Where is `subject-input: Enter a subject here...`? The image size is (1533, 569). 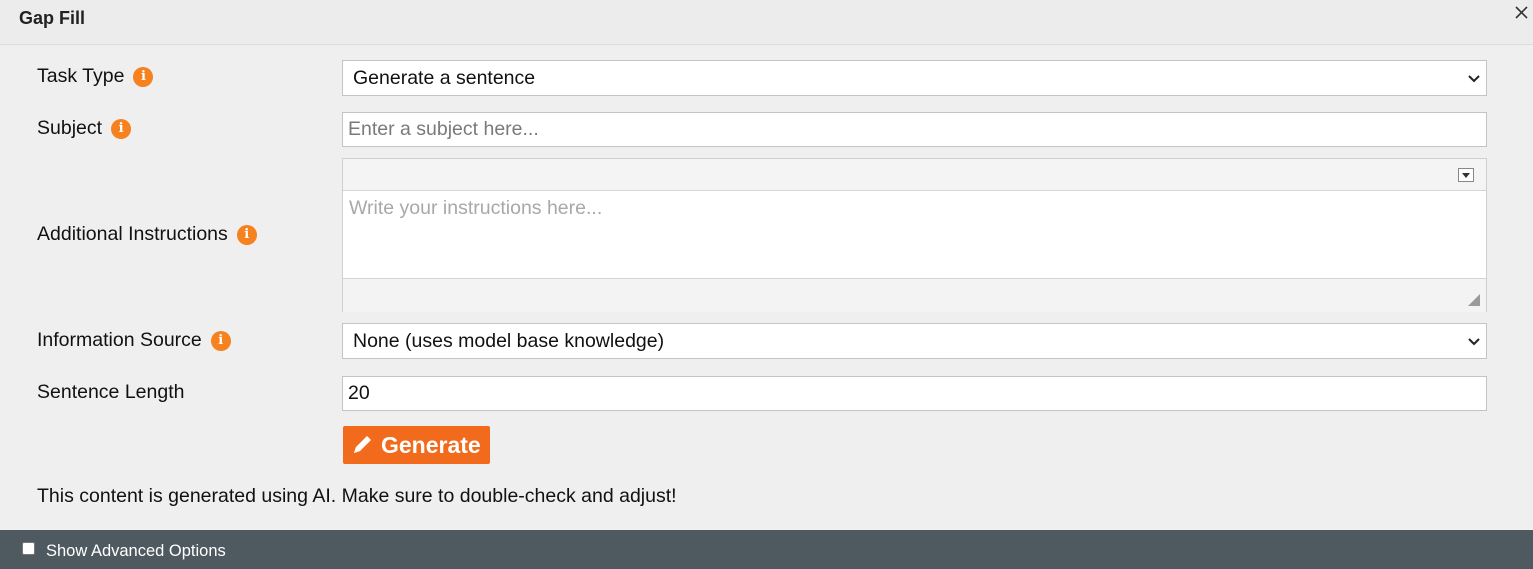
subject-input: Enter a subject here... is located at coordinates (914, 129).